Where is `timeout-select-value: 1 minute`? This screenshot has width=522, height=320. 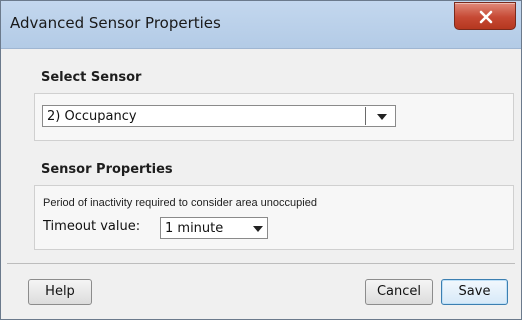
timeout-select-value: 1 minute is located at coordinates (194, 228).